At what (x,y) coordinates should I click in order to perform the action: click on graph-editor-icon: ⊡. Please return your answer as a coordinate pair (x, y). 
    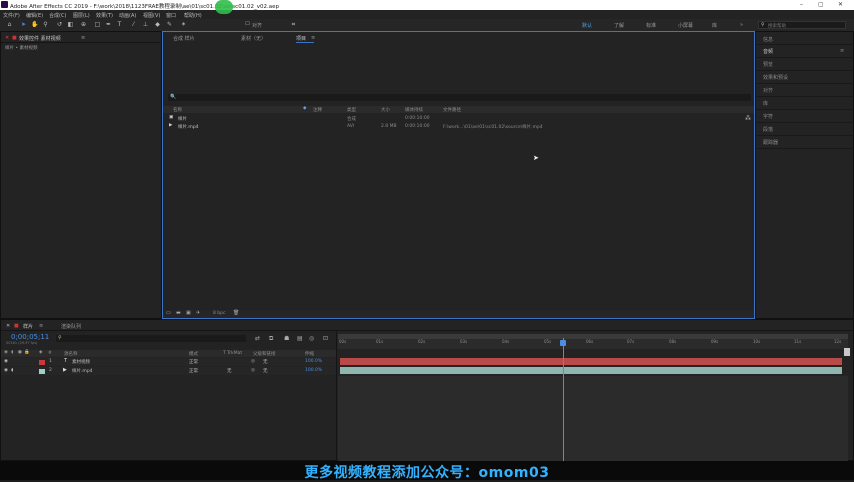
    Looking at the image, I should click on (325, 338).